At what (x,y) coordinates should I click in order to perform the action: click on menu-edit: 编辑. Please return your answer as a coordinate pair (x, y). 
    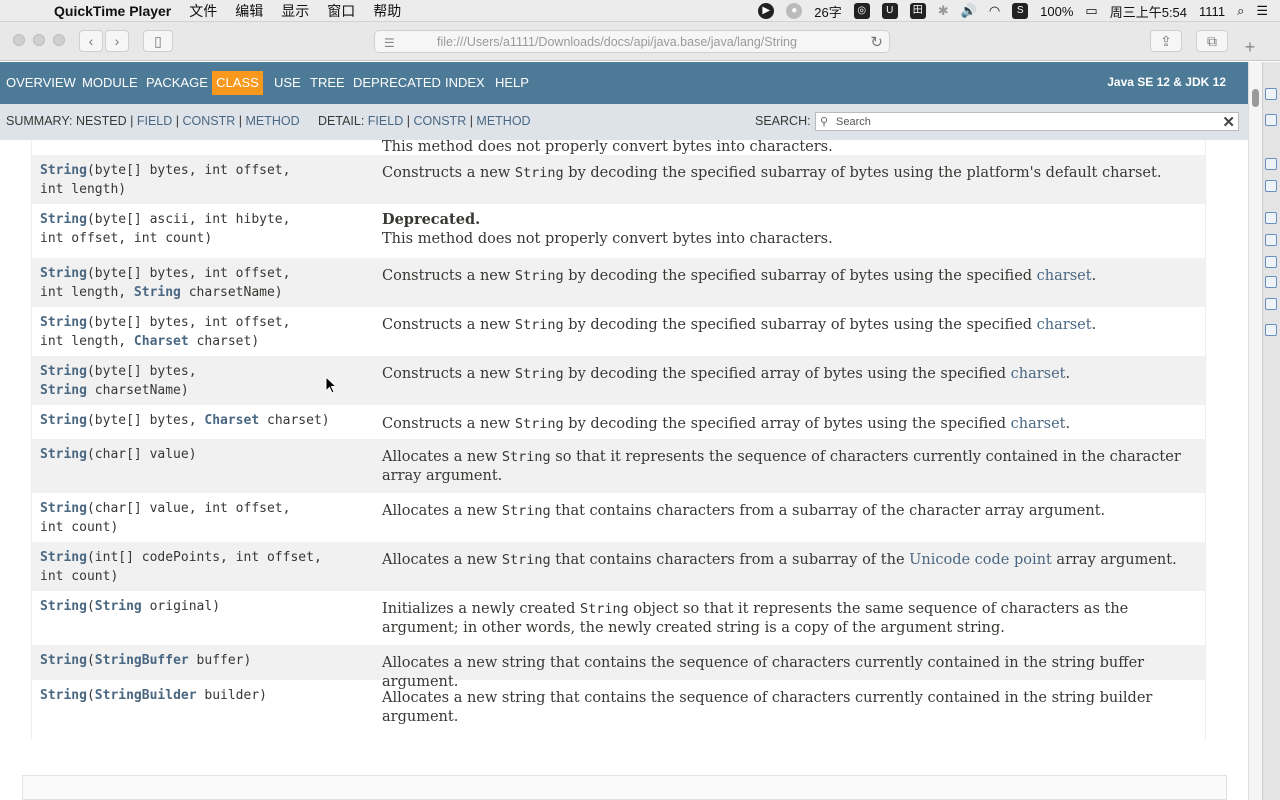
    Looking at the image, I should click on (249, 11).